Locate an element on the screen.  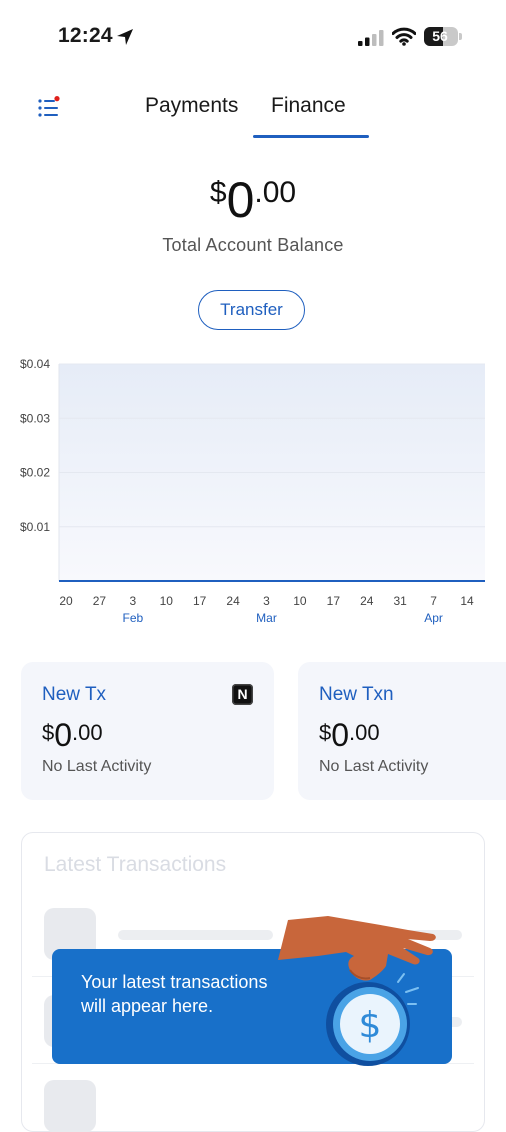
notification-dot is located at coordinates (57, 99).